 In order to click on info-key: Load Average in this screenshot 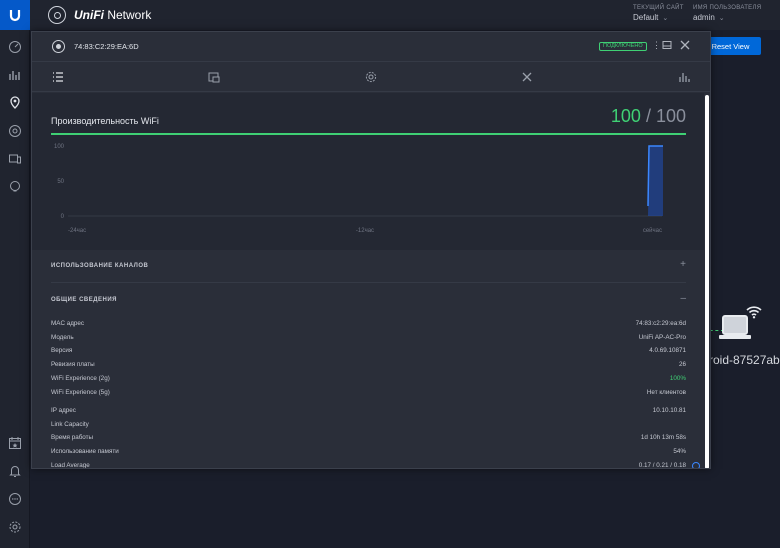, I will do `click(70, 465)`.